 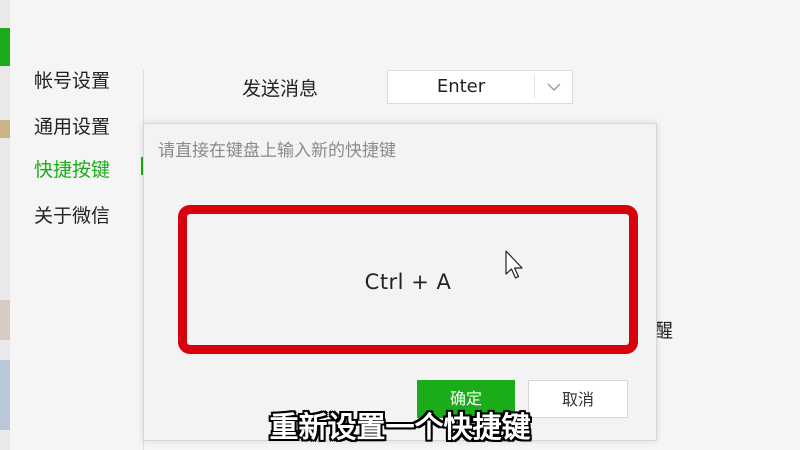 I want to click on background-app-strip, so click(x=5, y=225).